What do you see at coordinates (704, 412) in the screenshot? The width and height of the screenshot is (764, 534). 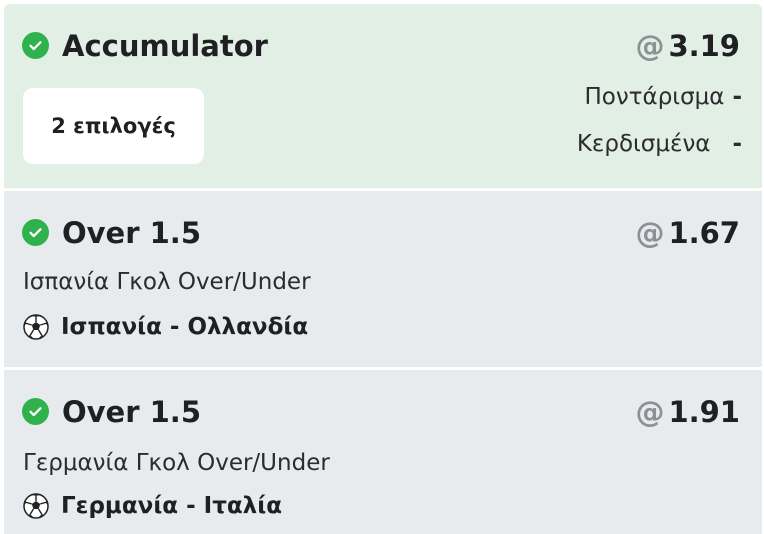 I see `selection-odds-value: 1.91` at bounding box center [704, 412].